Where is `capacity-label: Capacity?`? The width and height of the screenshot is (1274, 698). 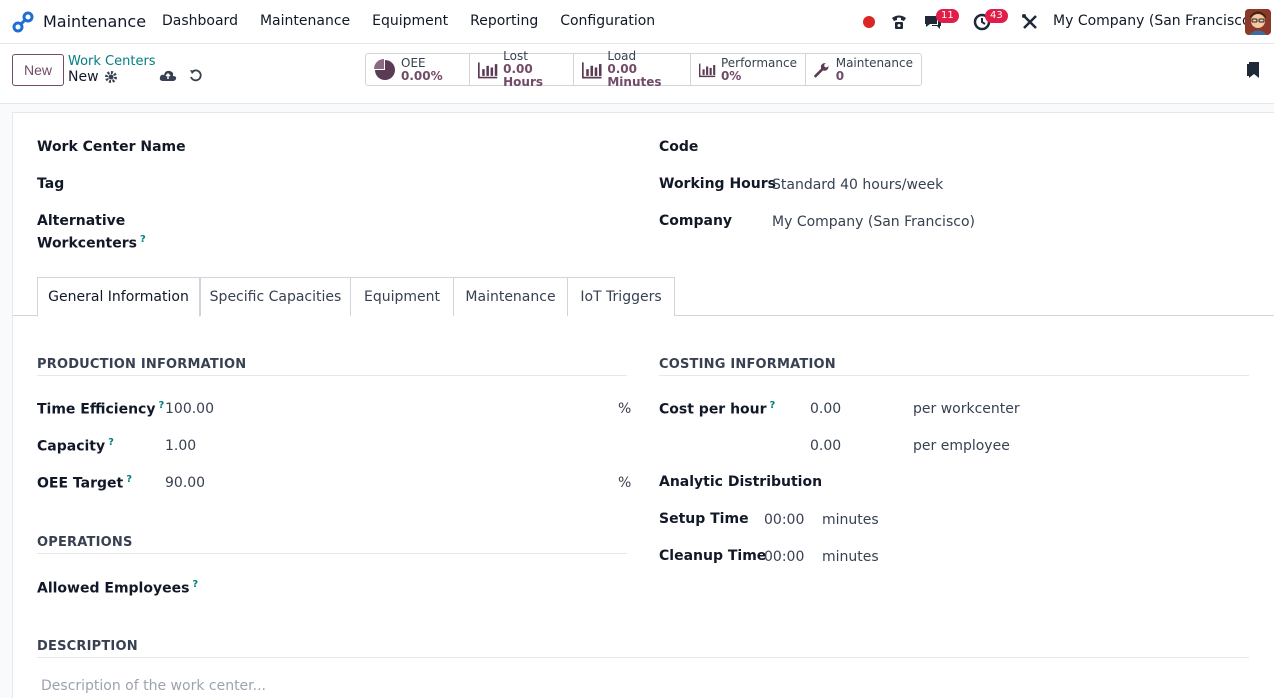 capacity-label: Capacity? is located at coordinates (75, 446).